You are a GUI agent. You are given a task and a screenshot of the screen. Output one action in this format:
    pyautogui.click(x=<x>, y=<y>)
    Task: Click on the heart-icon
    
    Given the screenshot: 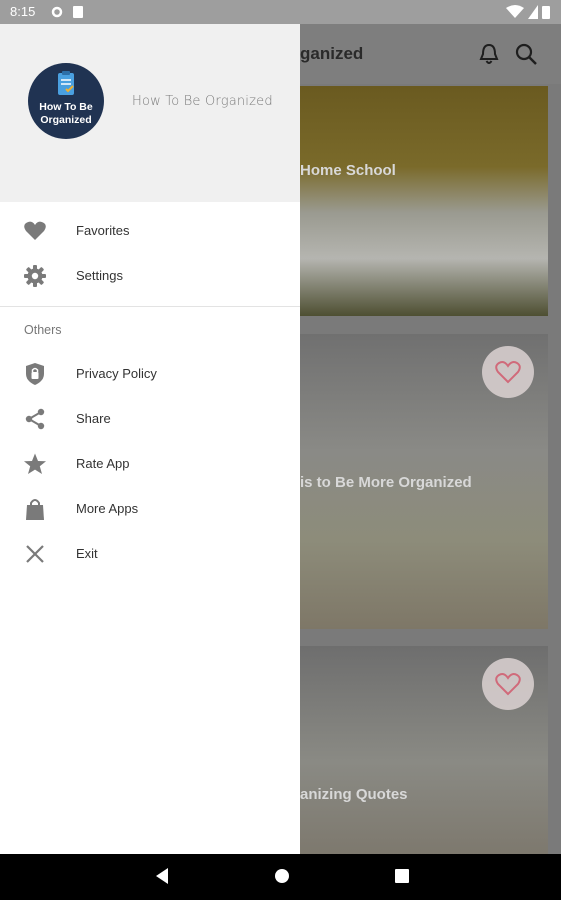 What is the action you would take?
    pyautogui.click(x=35, y=230)
    